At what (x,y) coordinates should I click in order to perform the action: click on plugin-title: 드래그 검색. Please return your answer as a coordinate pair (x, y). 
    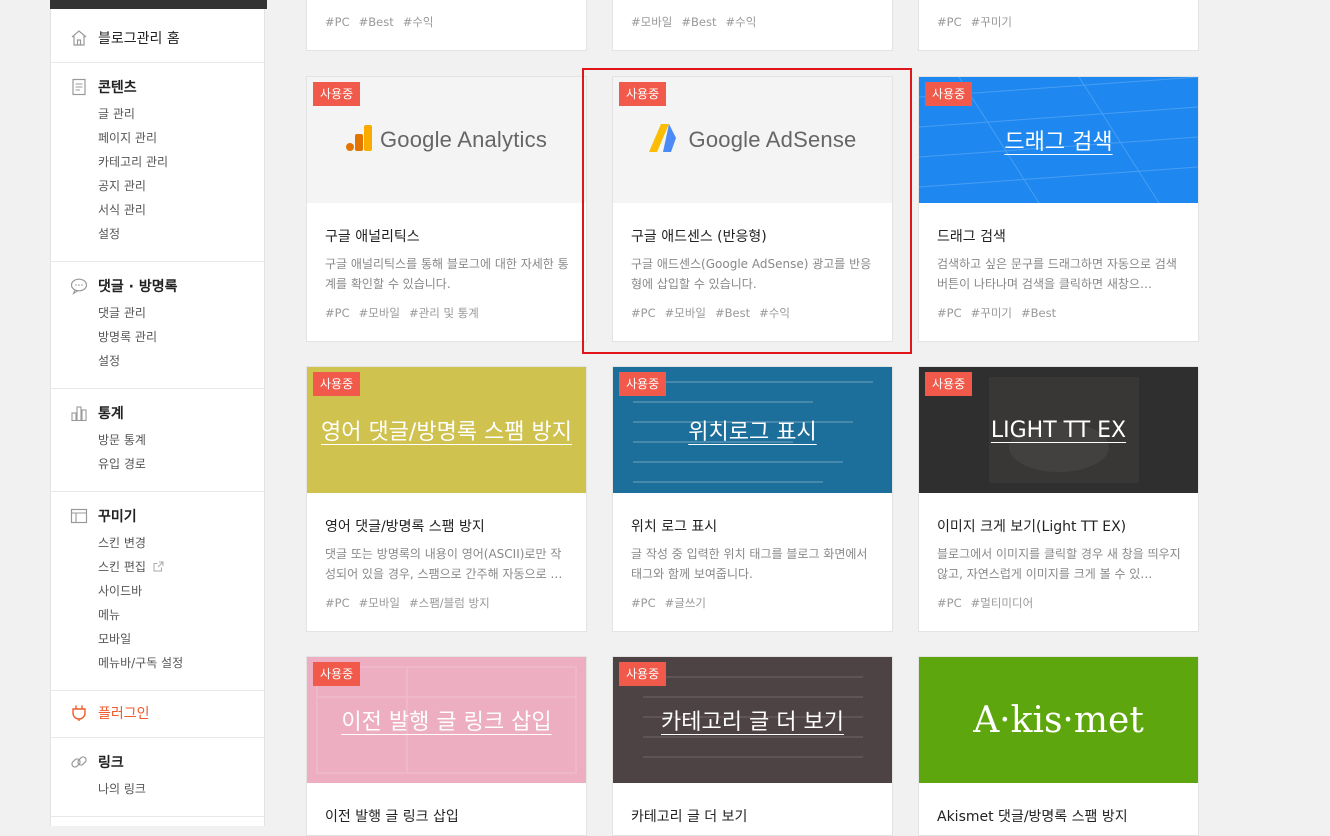
    Looking at the image, I should click on (971, 237).